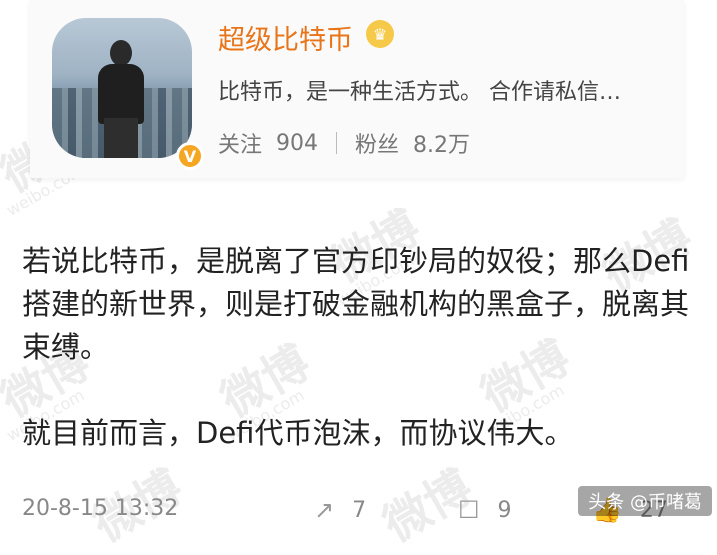 The image size is (717, 555). I want to click on profile-name: 超级比特币, so click(285, 37).